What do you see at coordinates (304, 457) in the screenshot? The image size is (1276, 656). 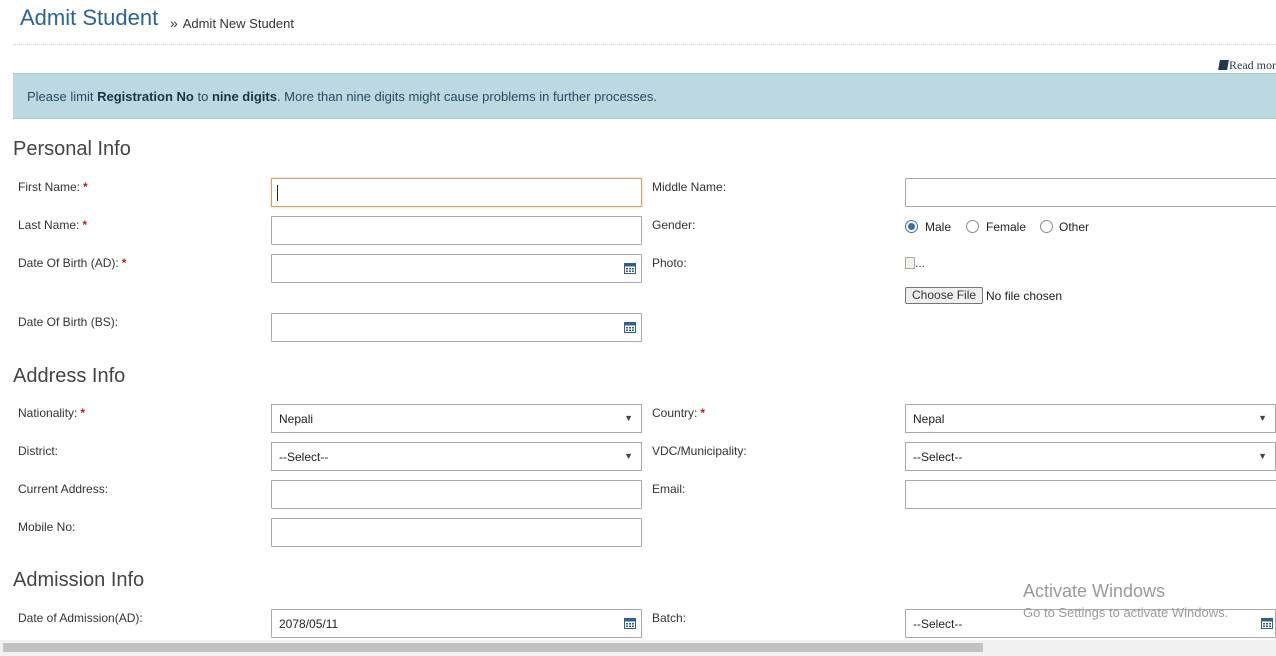 I see `district-value: --Select--` at bounding box center [304, 457].